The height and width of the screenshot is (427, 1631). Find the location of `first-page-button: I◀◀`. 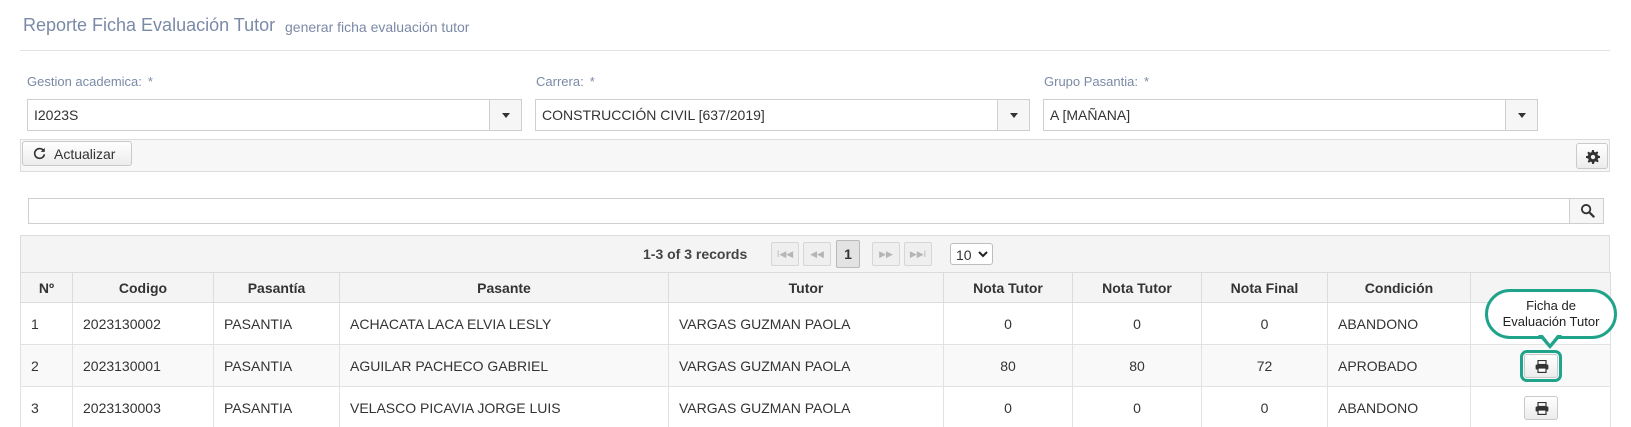

first-page-button: I◀◀ is located at coordinates (785, 254).